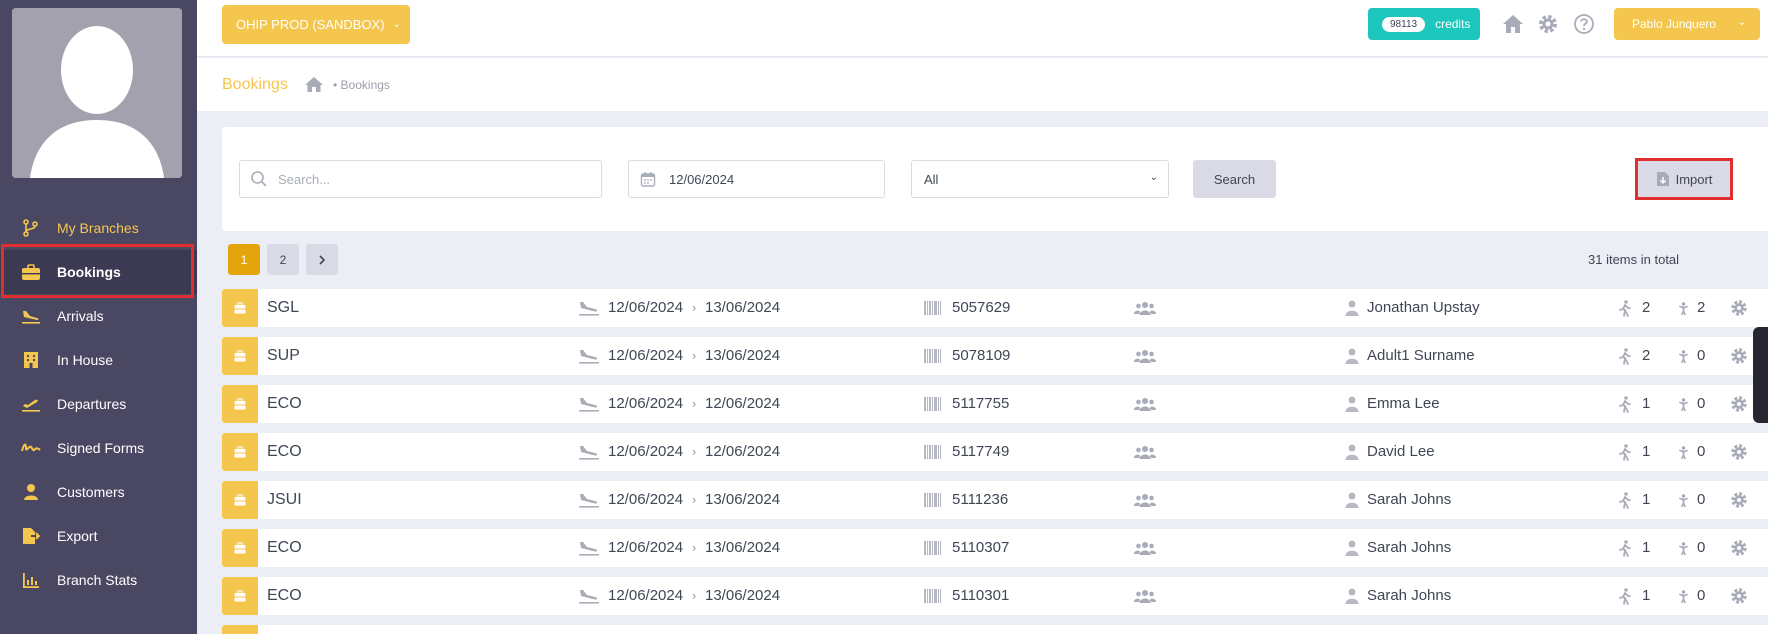 The width and height of the screenshot is (1768, 634). Describe the element at coordinates (995, 629) in the screenshot. I see `booking-row-partial` at that location.